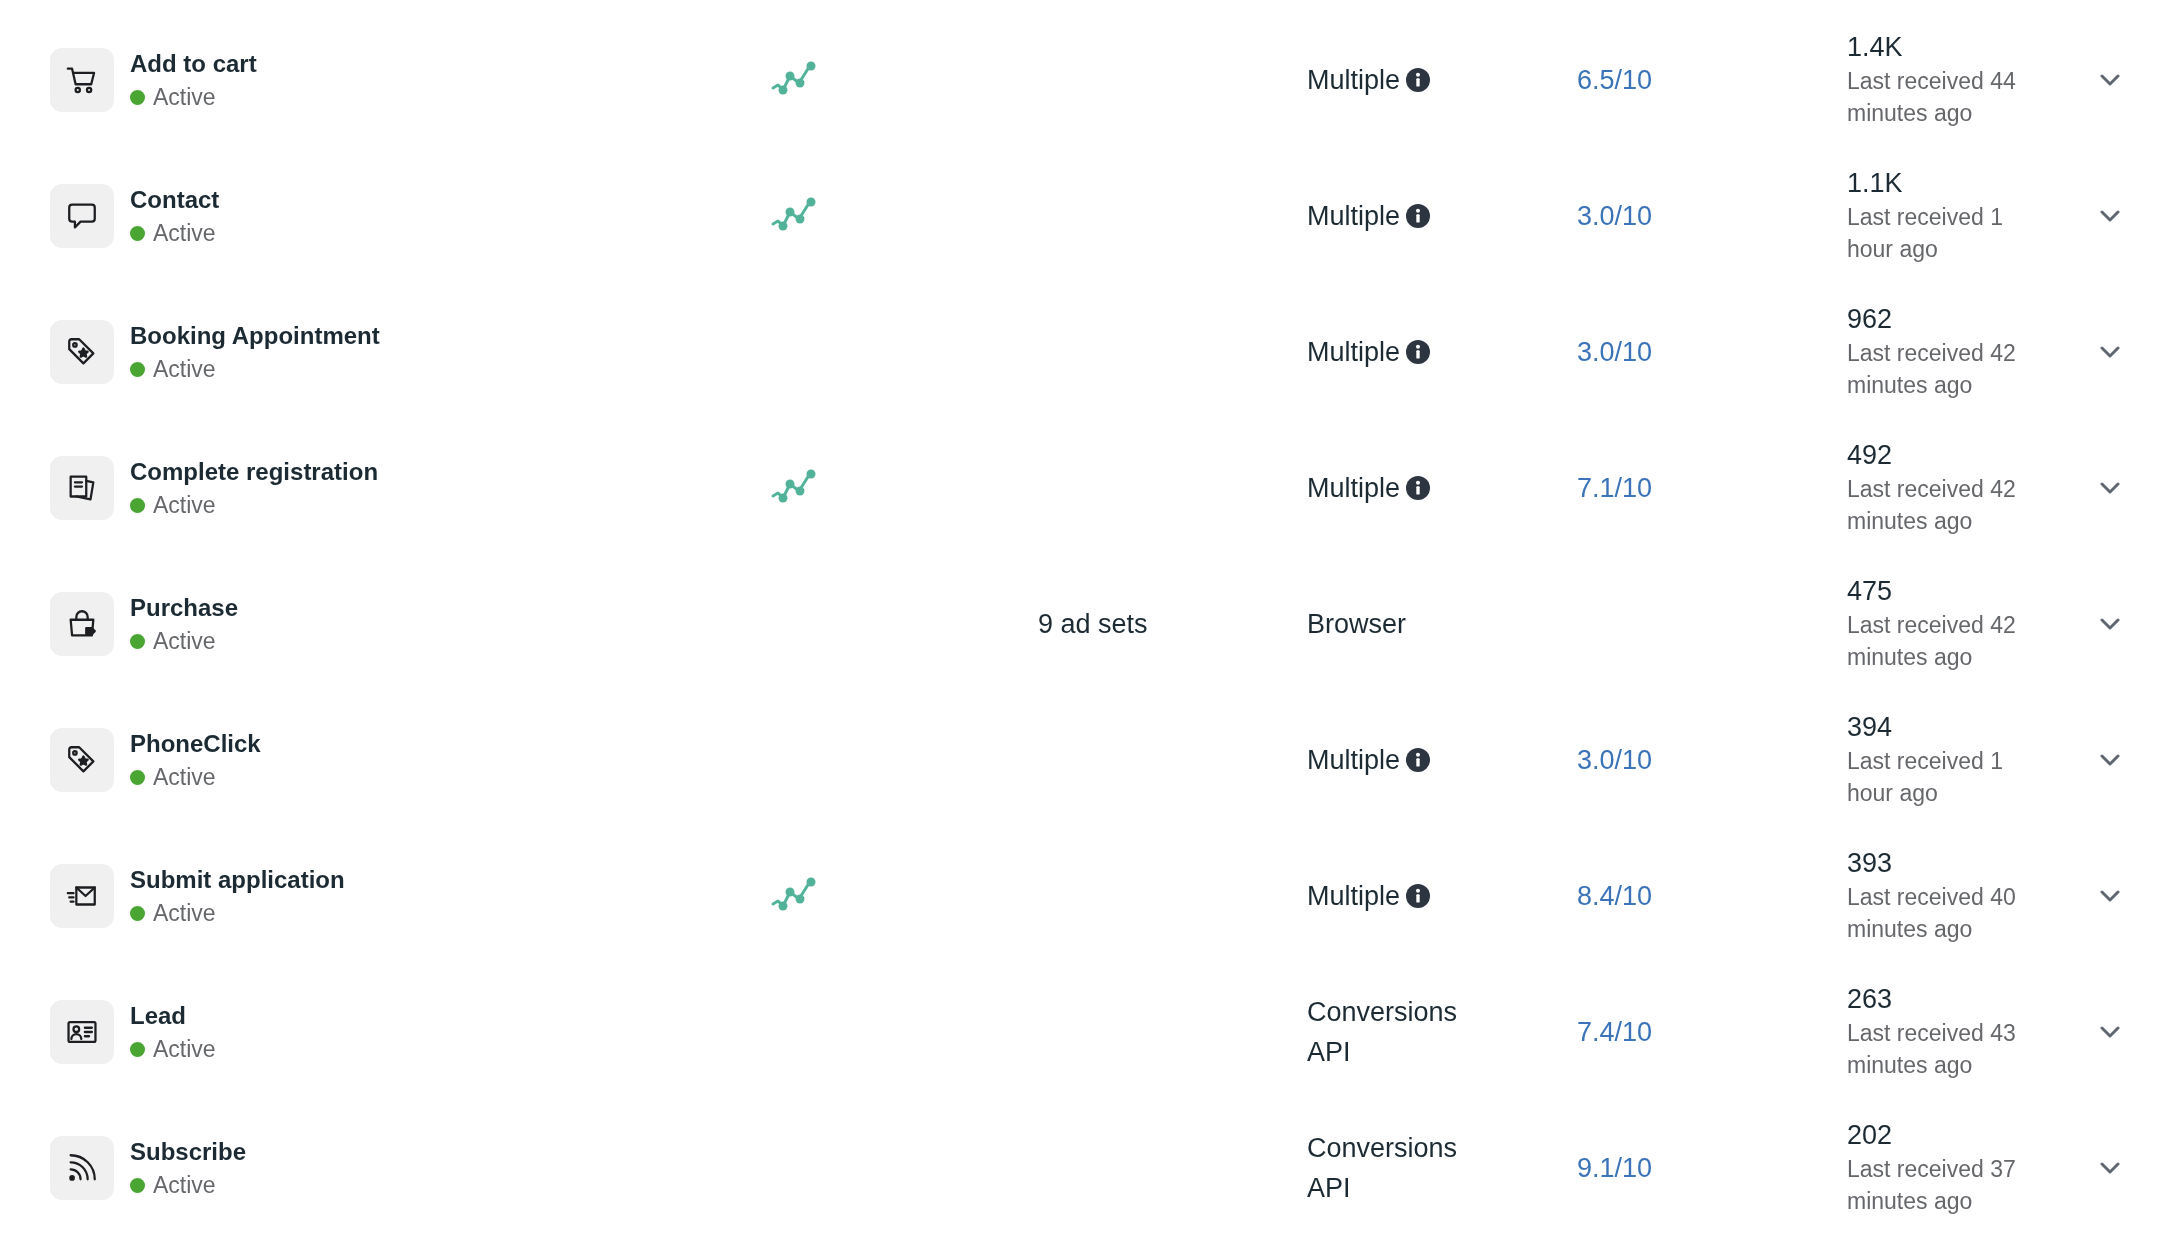  Describe the element at coordinates (1932, 97) in the screenshot. I see `last-received-text: Last received 44 minutes ago` at that location.